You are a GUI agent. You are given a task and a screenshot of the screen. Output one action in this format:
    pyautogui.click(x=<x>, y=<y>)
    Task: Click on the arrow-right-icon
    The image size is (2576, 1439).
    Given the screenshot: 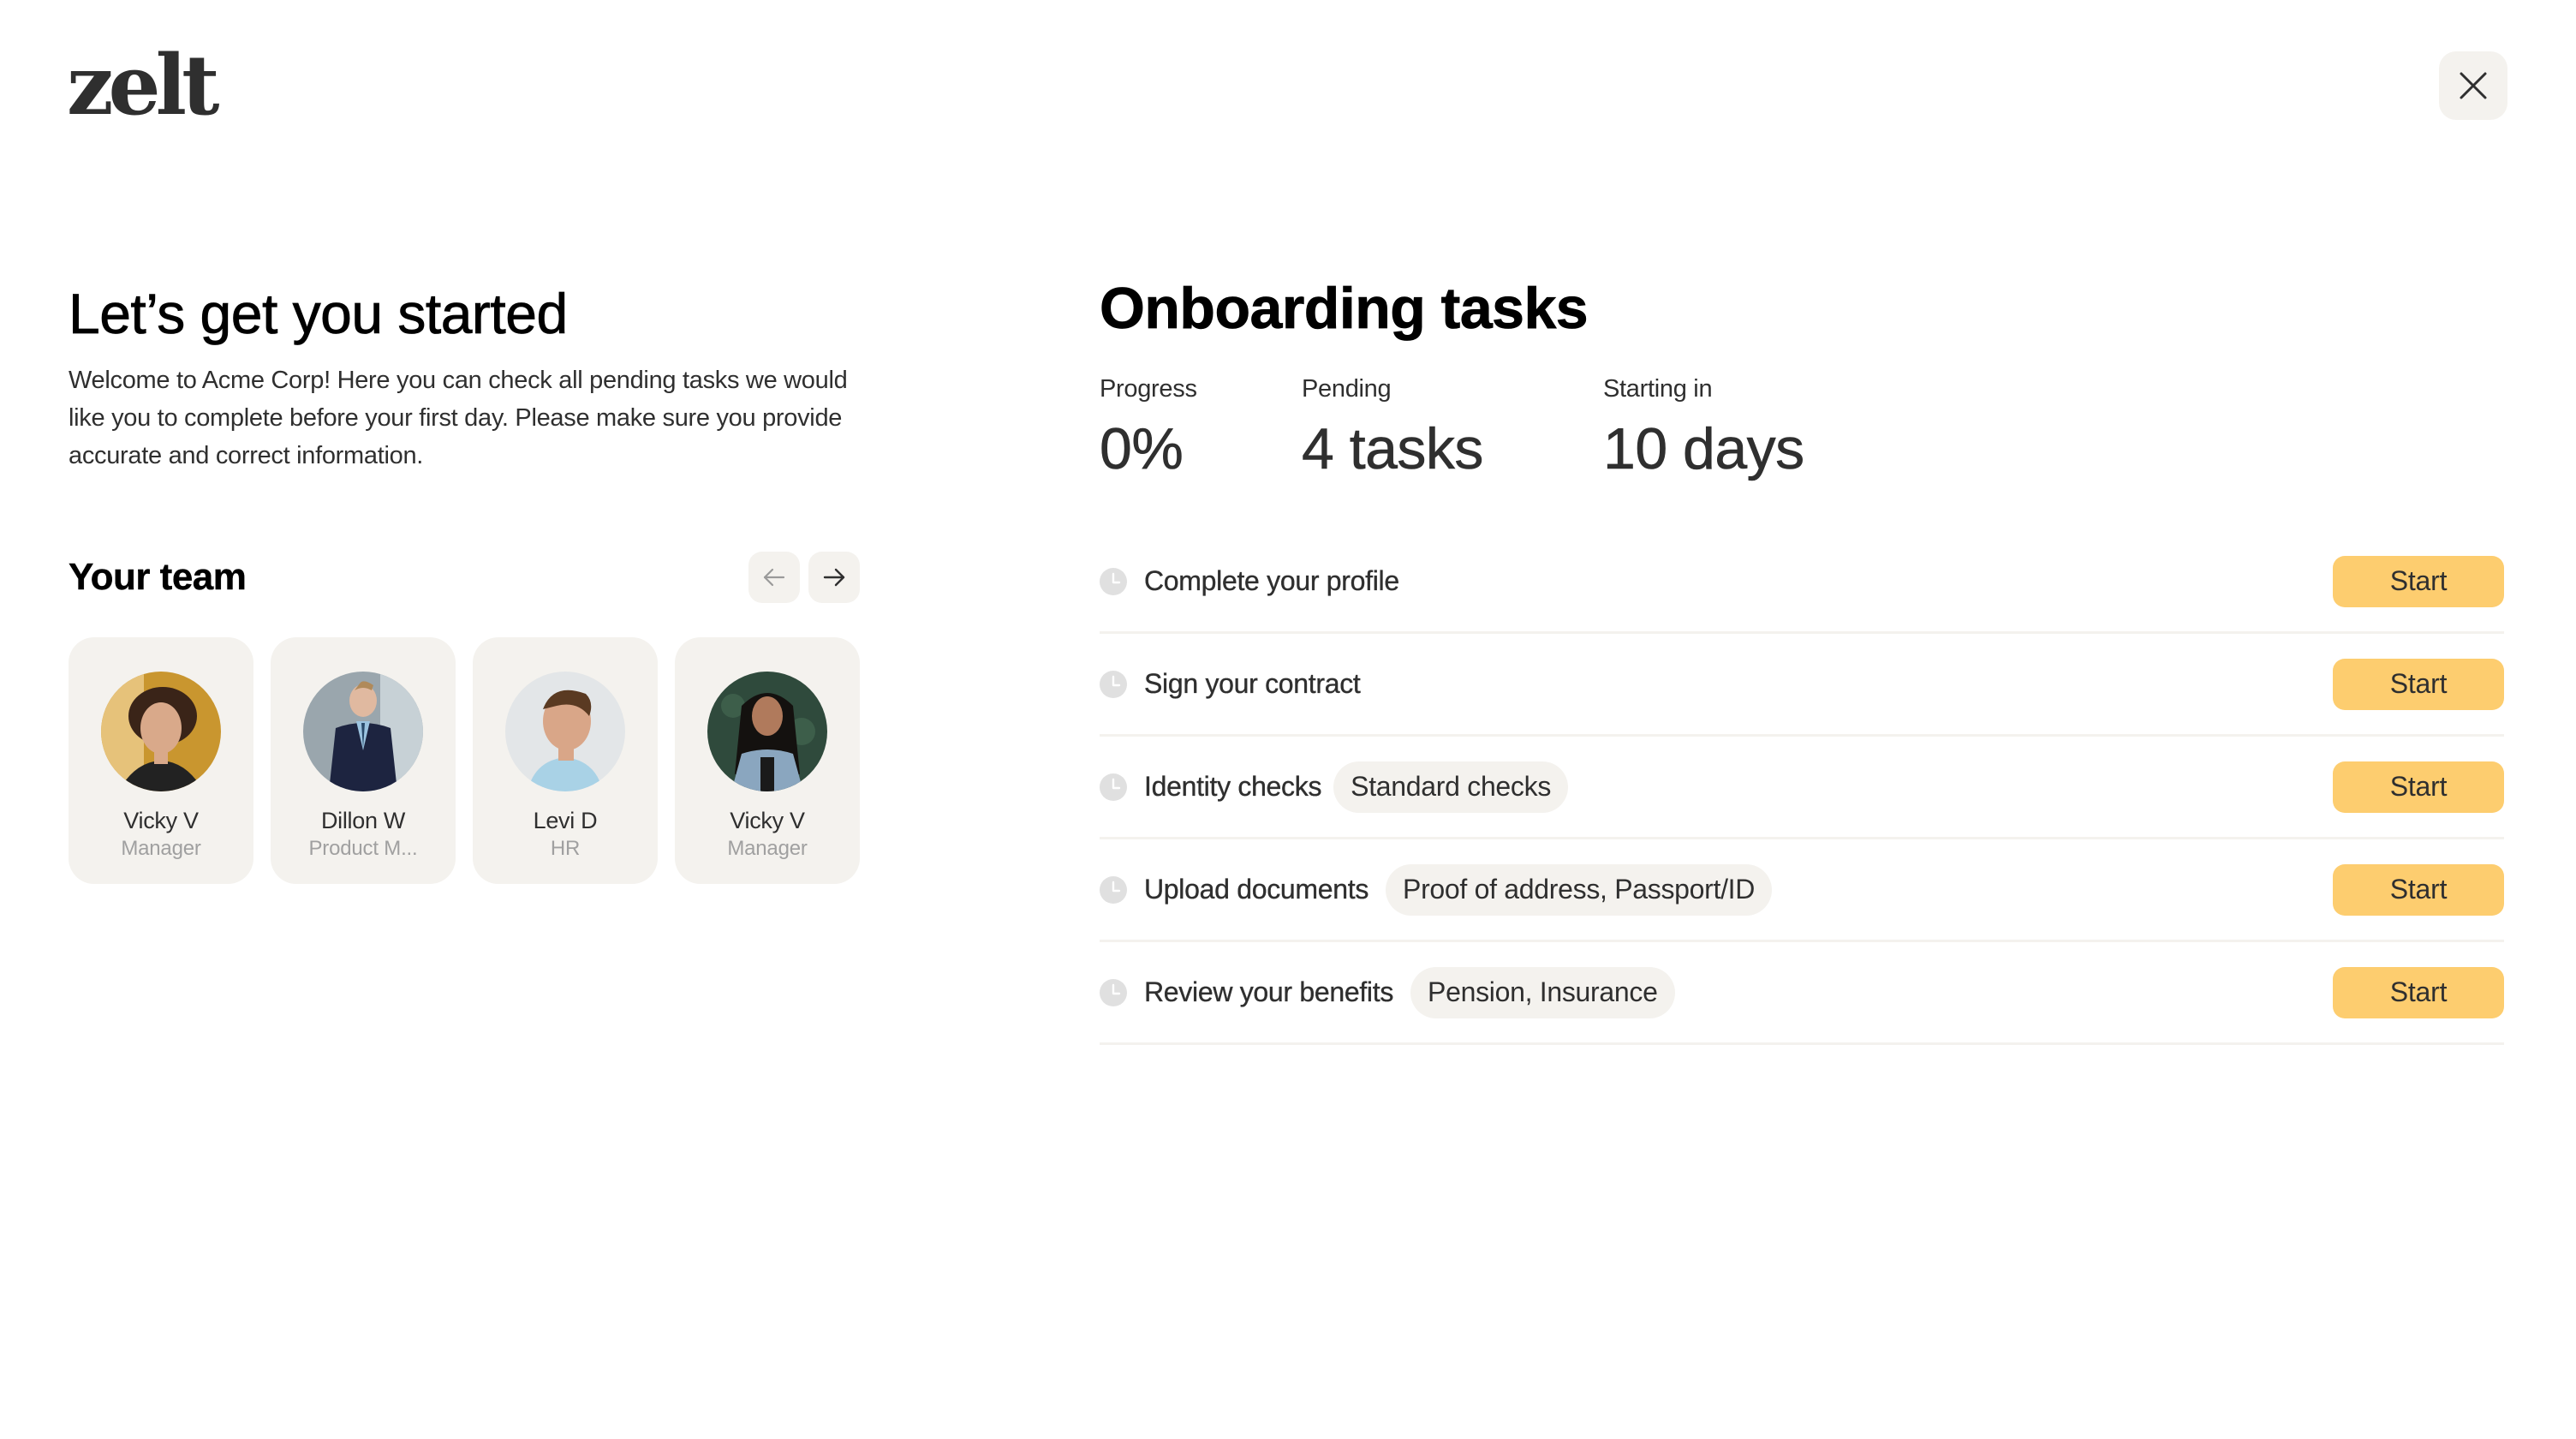 What is the action you would take?
    pyautogui.click(x=834, y=577)
    